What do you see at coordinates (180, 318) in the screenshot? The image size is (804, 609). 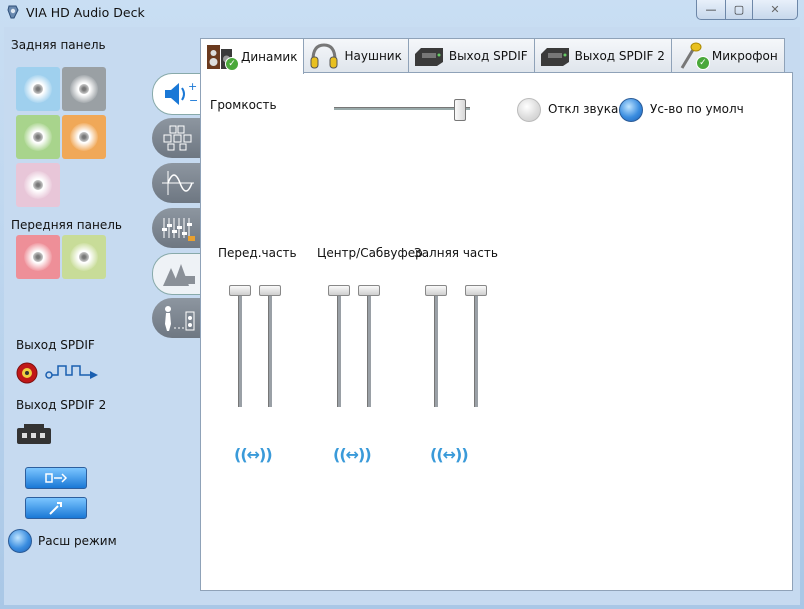 I see `room-calibration-icon` at bounding box center [180, 318].